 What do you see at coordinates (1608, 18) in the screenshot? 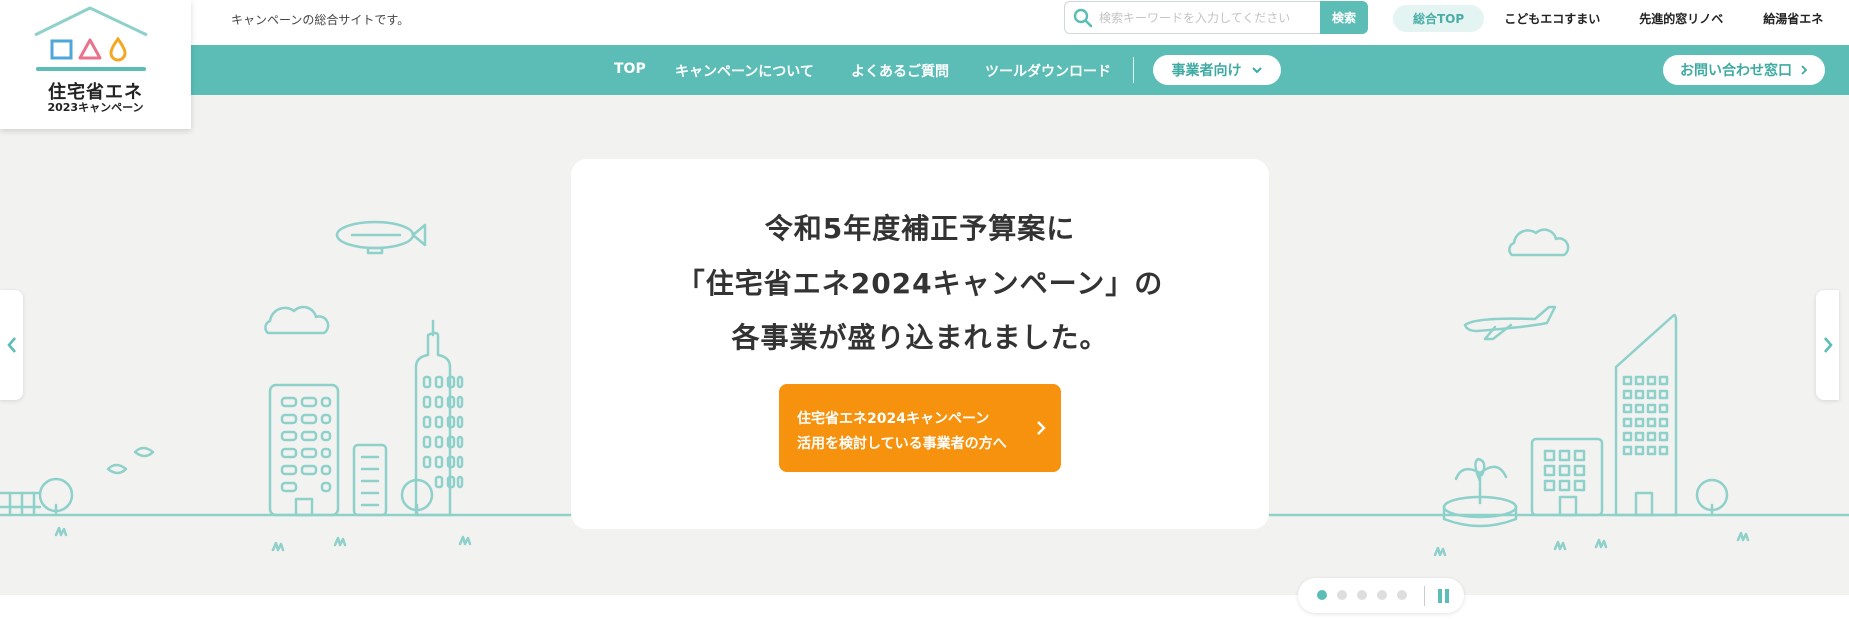
I see `site-links: 総合TOP こどもエコすまい 先進的窓リノベ 給湯省エネ` at bounding box center [1608, 18].